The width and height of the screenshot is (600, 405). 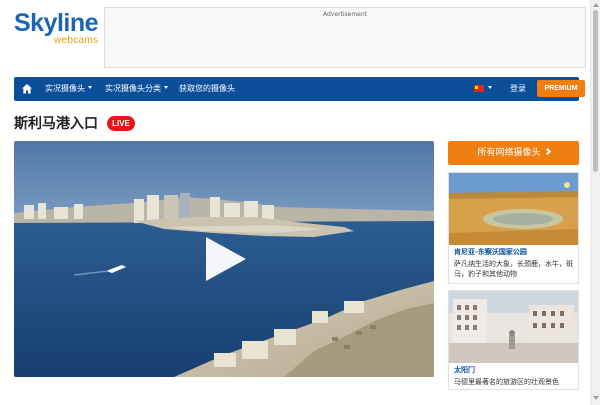 What do you see at coordinates (509, 153) in the screenshot?
I see `all-webcams-label: 所有网络摄像头` at bounding box center [509, 153].